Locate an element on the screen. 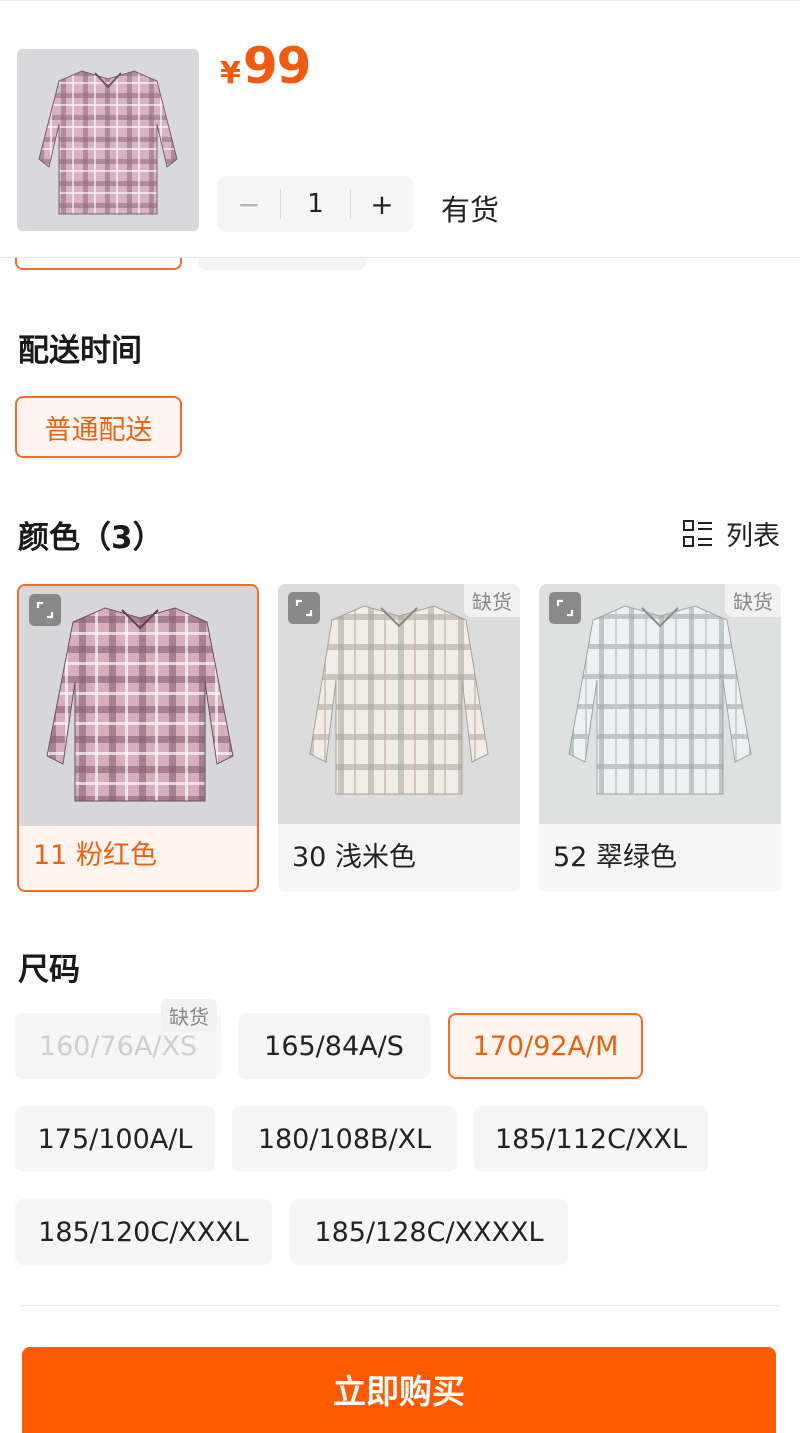 The width and height of the screenshot is (800, 1433). size-label: 165/84A/S is located at coordinates (334, 1046).